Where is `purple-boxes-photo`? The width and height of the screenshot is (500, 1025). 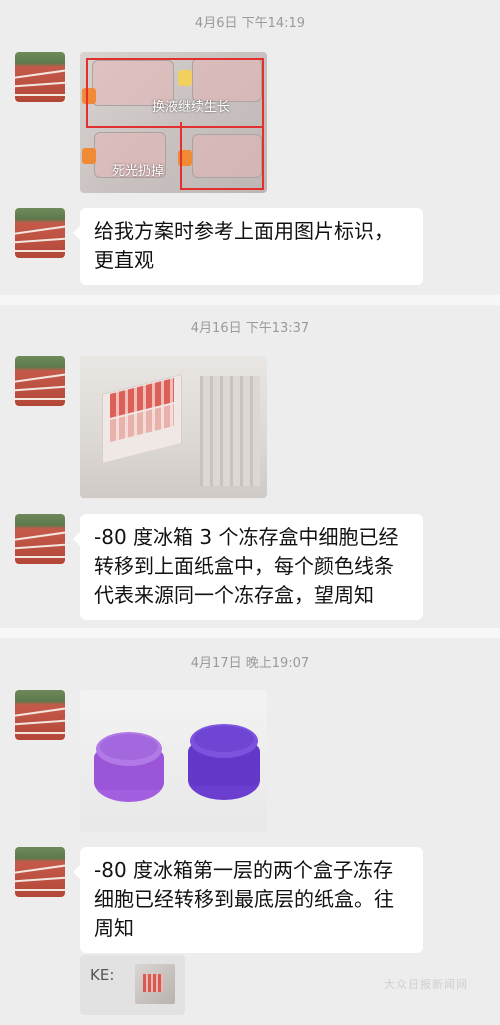
purple-boxes-photo is located at coordinates (173, 761).